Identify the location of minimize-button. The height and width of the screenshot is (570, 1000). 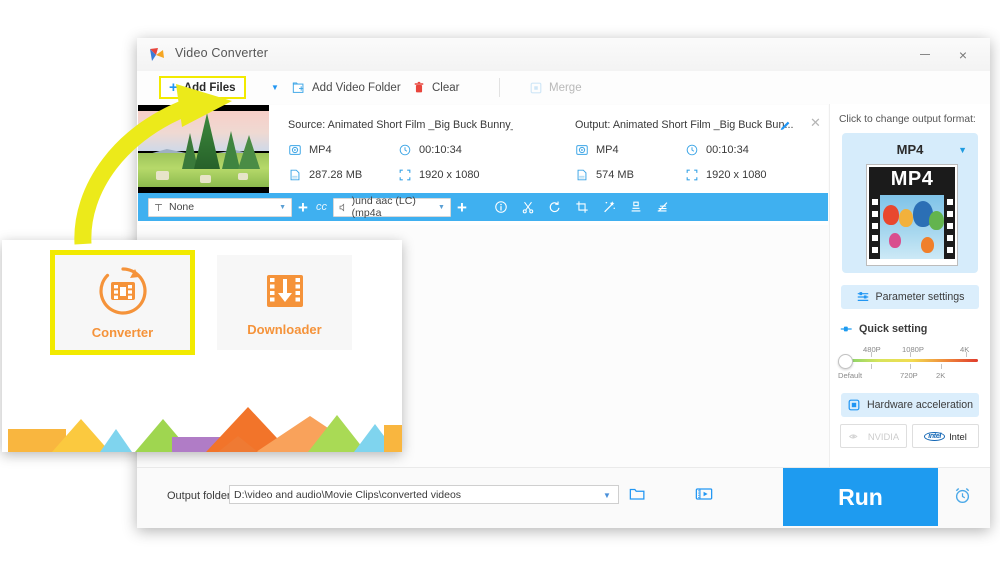
(925, 54).